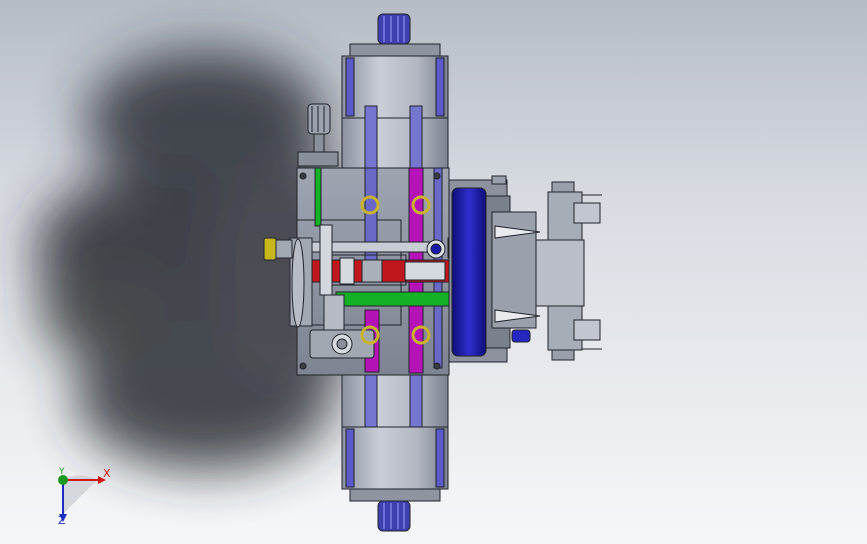  What do you see at coordinates (278, 249) in the screenshot?
I see `left-cap` at bounding box center [278, 249].